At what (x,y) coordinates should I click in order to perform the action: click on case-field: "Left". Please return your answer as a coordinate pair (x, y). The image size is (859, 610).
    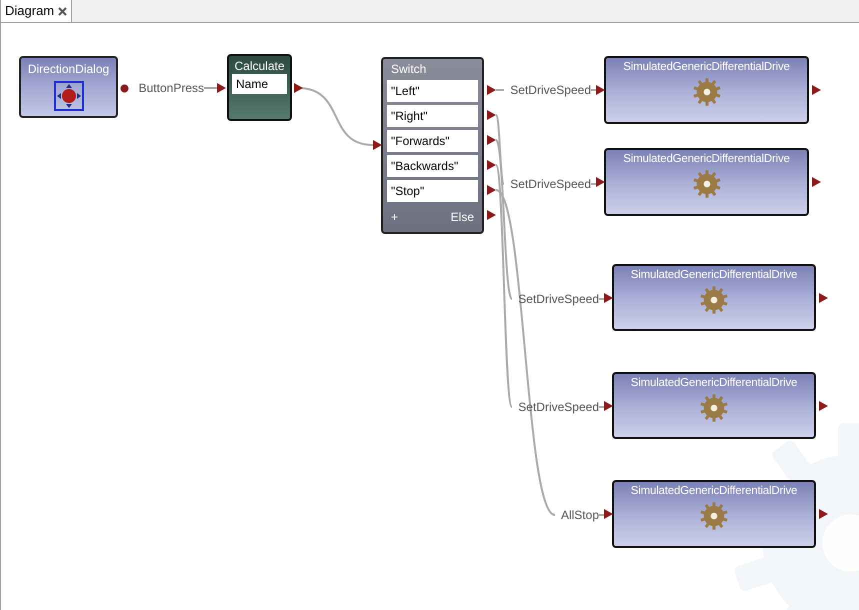
    Looking at the image, I should click on (432, 91).